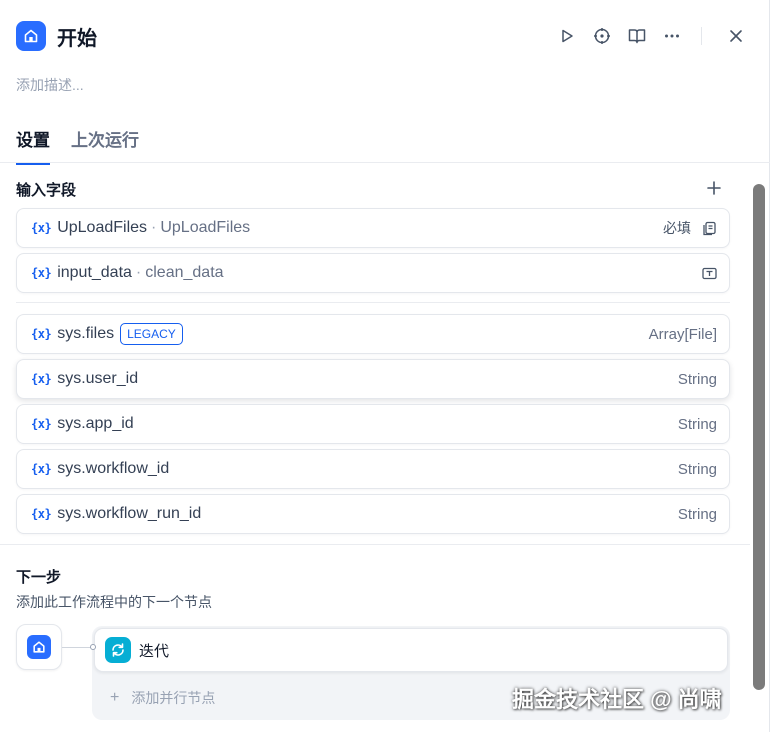  I want to click on sys-var-row: {x} sys.files LEGACY Array[File], so click(373, 334).